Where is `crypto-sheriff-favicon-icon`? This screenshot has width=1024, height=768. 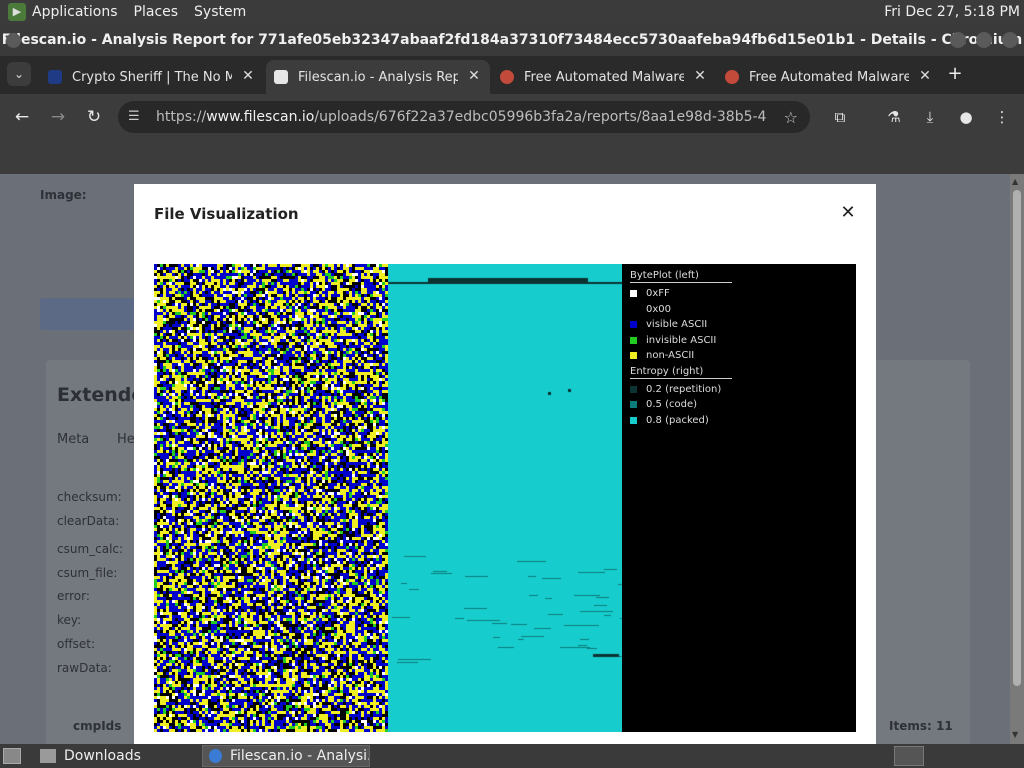 crypto-sheriff-favicon-icon is located at coordinates (55, 77).